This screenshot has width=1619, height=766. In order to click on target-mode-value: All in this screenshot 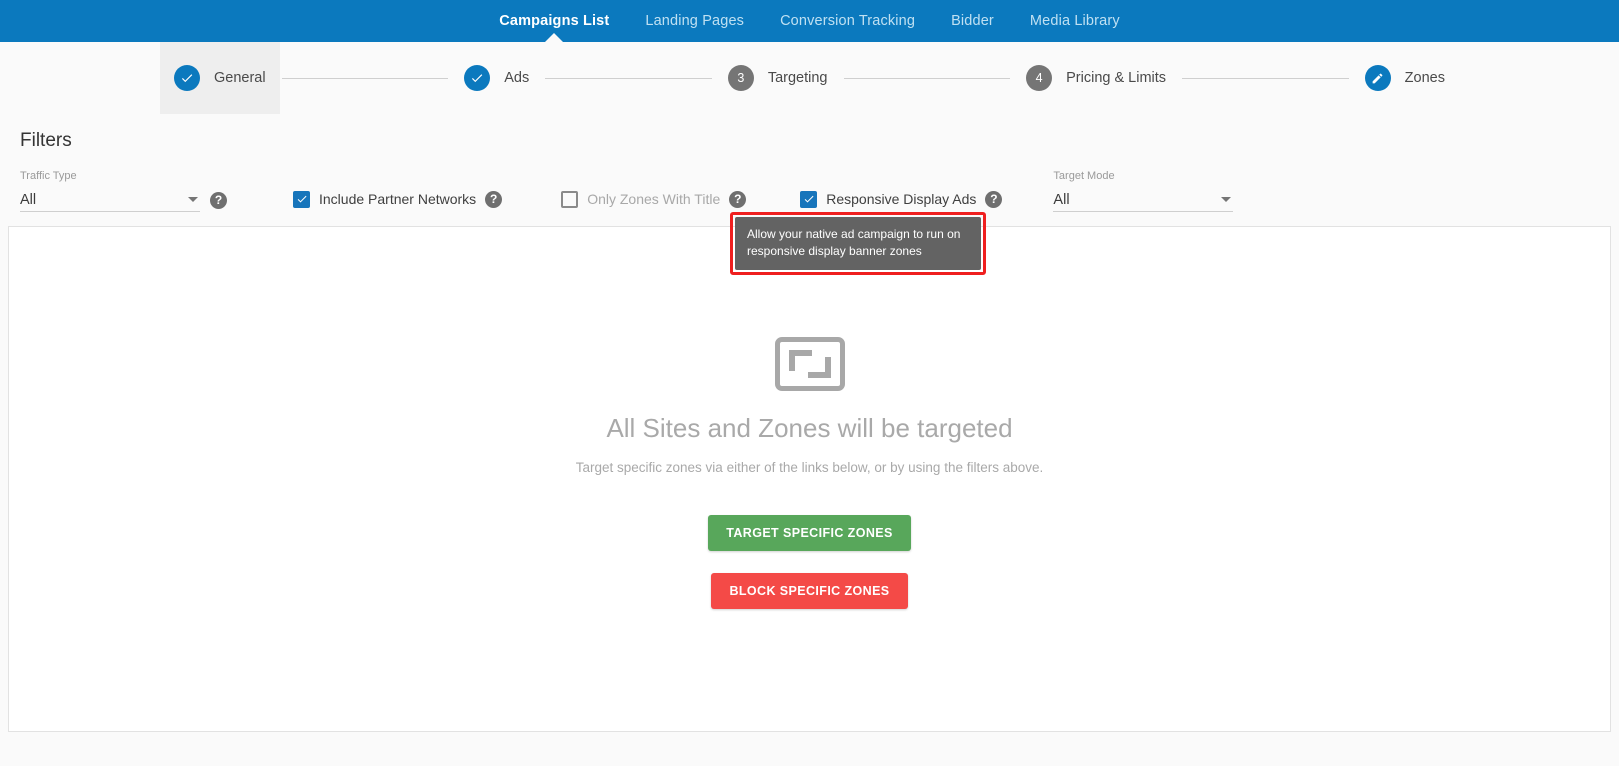, I will do `click(1061, 199)`.